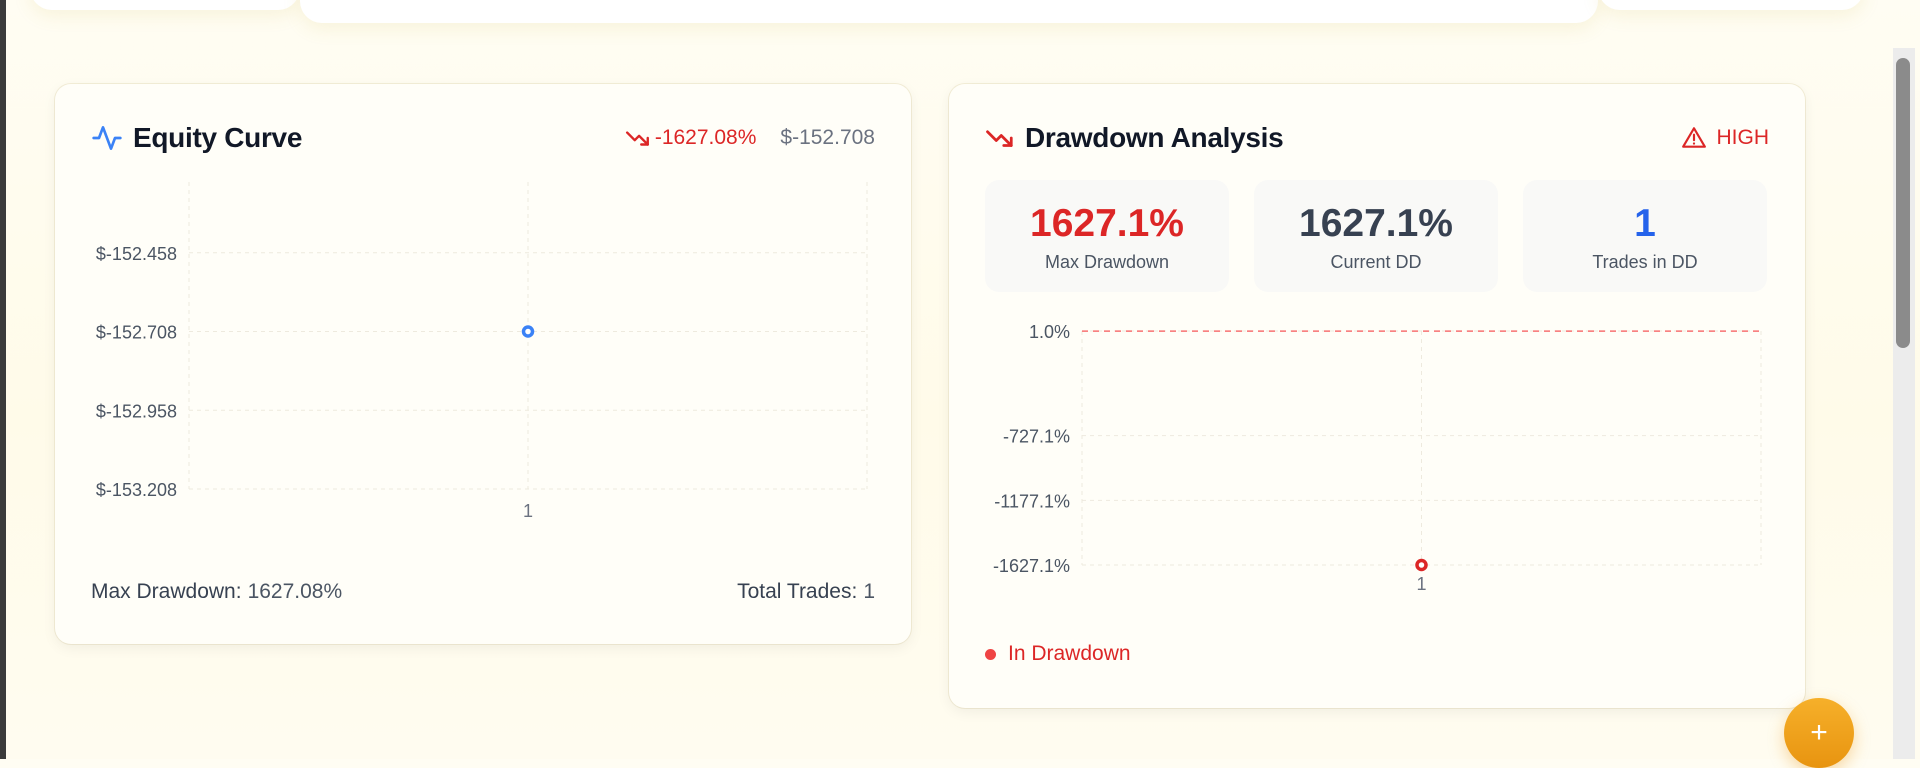  What do you see at coordinates (483, 138) in the screenshot?
I see `equity-curve-header: Equity Curve -1627.08% $-152.708` at bounding box center [483, 138].